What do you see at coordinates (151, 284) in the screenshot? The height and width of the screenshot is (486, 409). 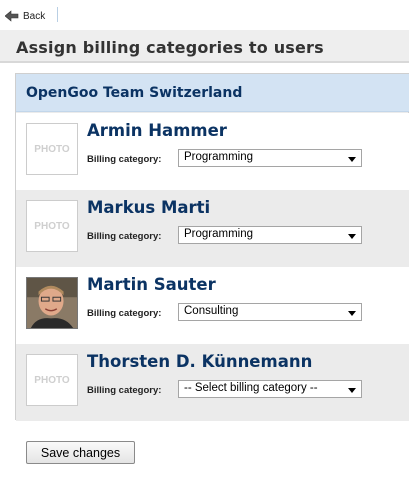 I see `user-name: Martin Sauter` at bounding box center [151, 284].